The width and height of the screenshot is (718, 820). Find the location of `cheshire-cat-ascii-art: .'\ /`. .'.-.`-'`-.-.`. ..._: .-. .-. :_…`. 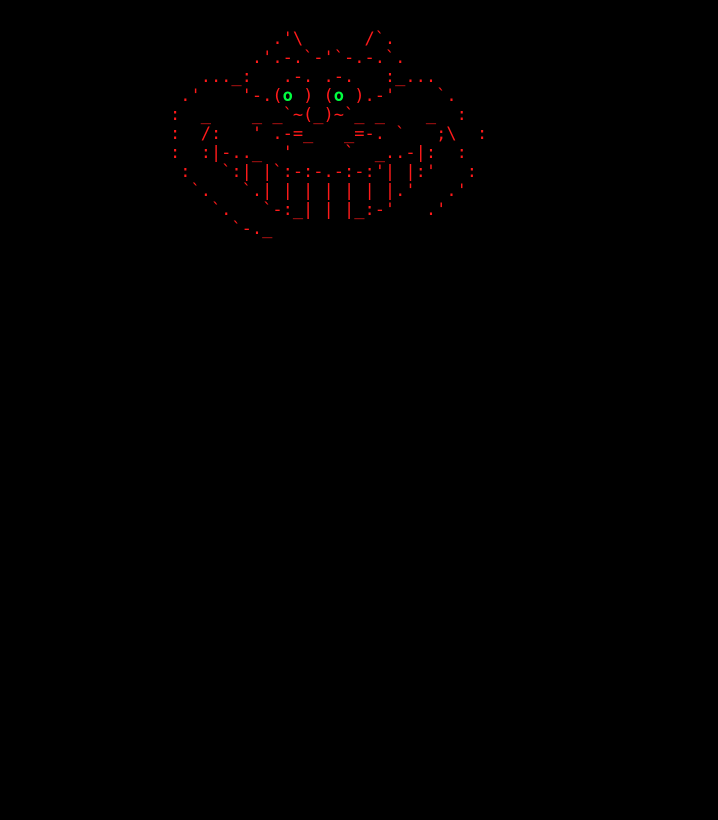

cheshire-cat-ascii-art: .'\ /`. .'.-.`-'`-.-.`. ..._: .-. .-. :_… is located at coordinates (329, 134).